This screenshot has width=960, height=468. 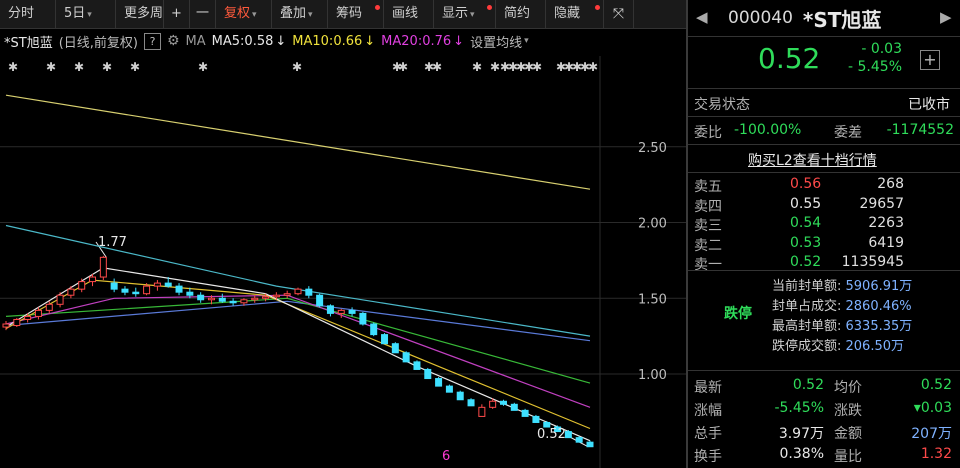 I want to click on gear-icon: ⚙, so click(x=173, y=41).